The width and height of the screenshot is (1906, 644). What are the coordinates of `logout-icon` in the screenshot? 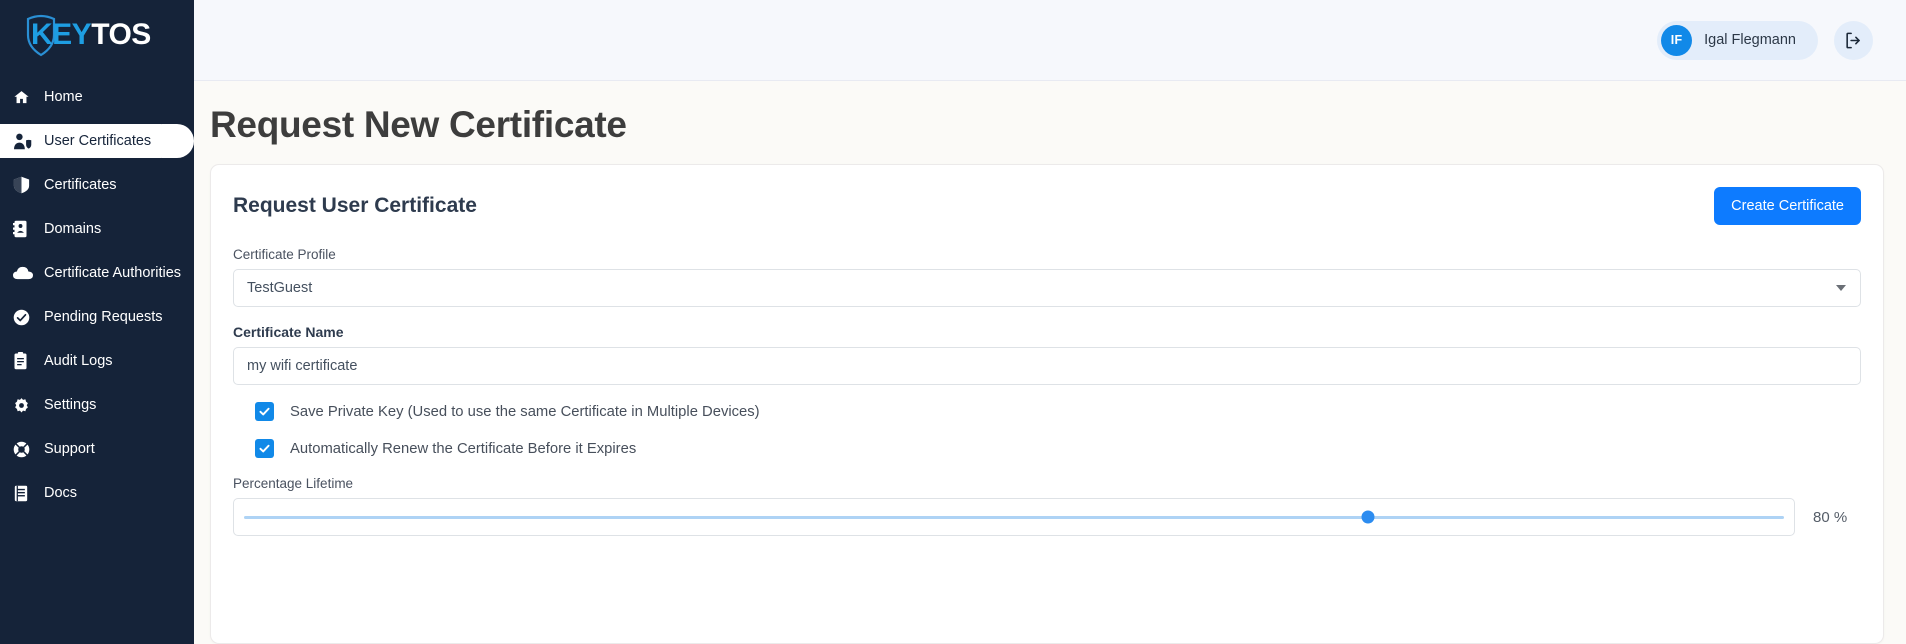 It's located at (1853, 40).